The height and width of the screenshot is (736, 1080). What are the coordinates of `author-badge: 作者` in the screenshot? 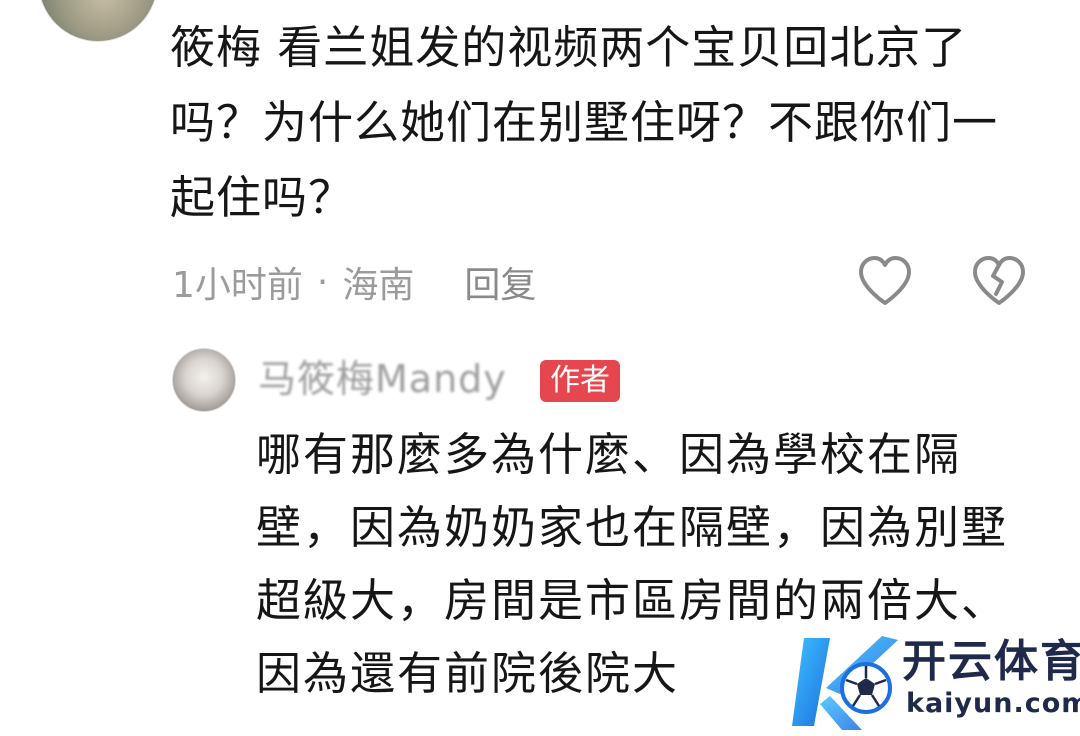 It's located at (580, 381).